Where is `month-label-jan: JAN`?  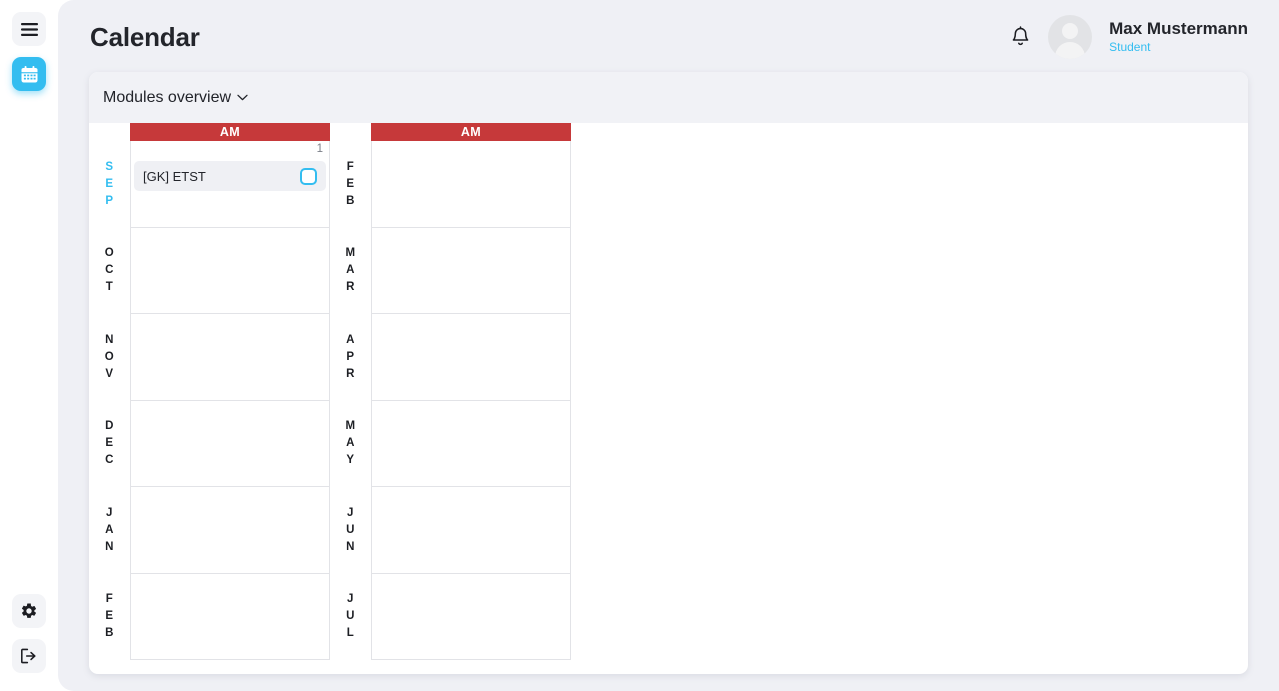 month-label-jan: JAN is located at coordinates (109, 530).